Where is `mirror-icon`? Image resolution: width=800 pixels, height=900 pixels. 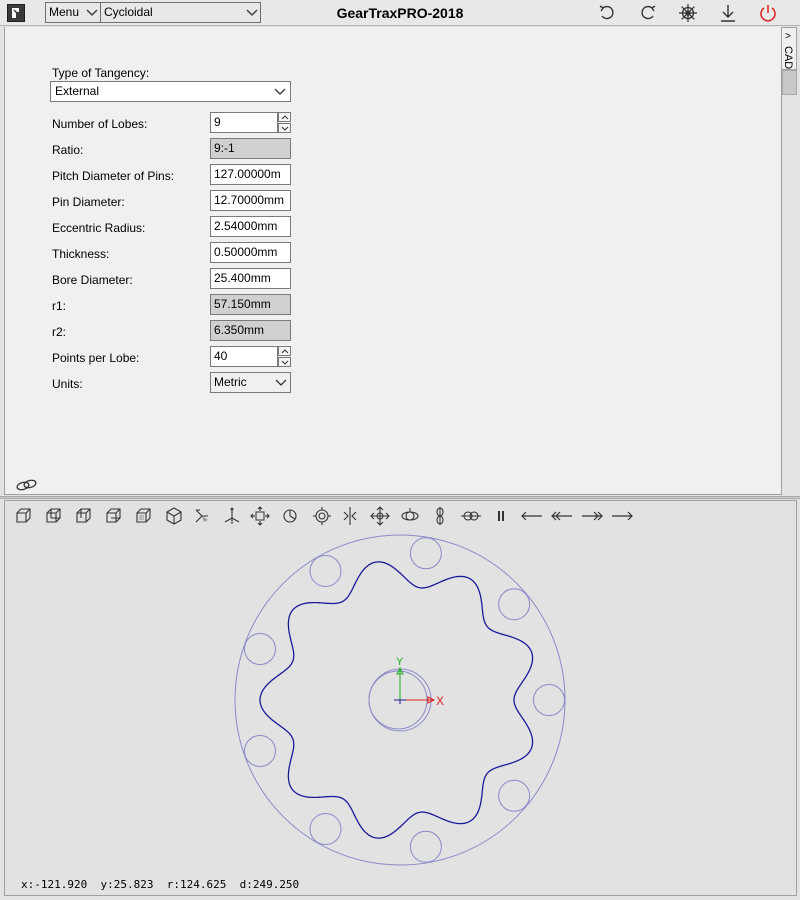
mirror-icon is located at coordinates (350, 516).